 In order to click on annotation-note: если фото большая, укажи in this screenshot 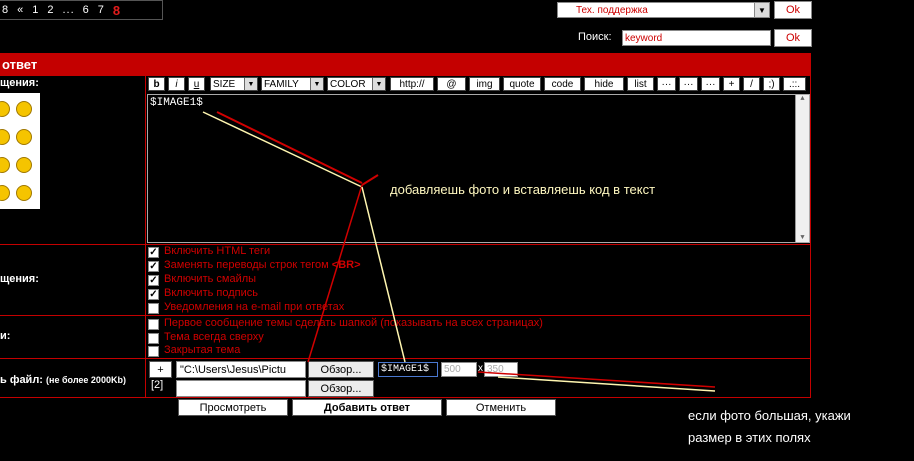, I will do `click(769, 415)`.